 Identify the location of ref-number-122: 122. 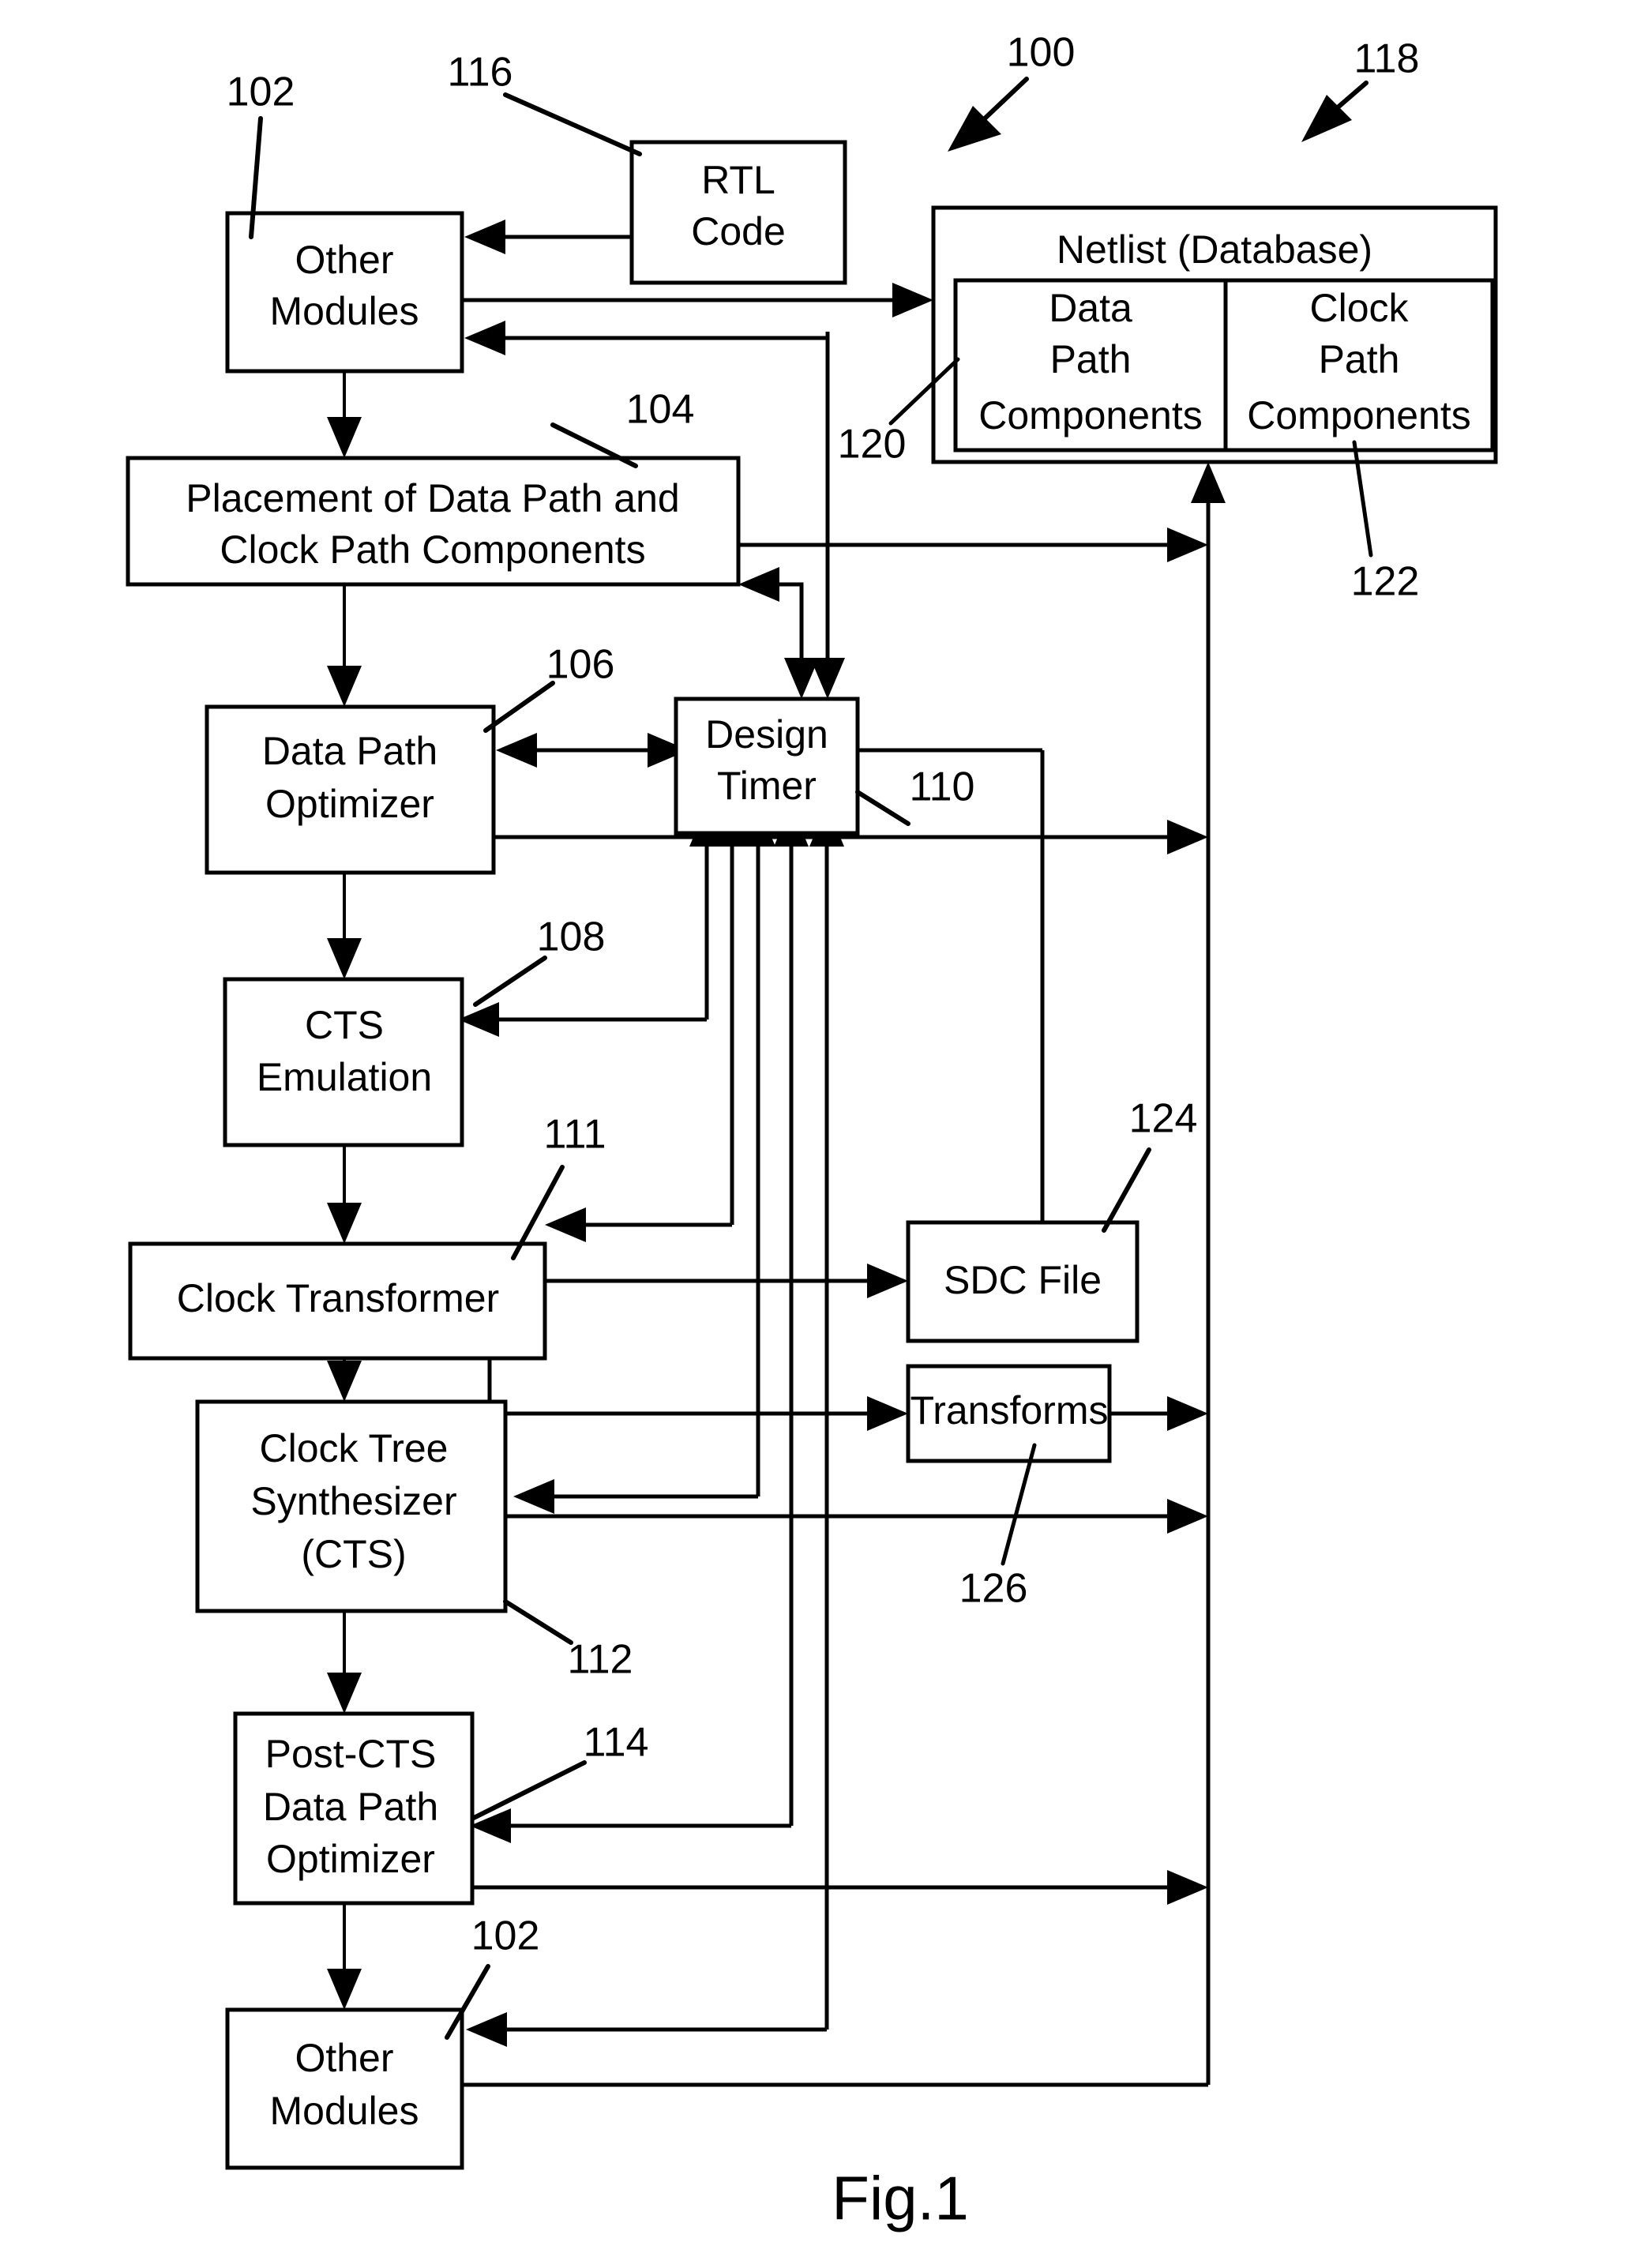
(1385, 582).